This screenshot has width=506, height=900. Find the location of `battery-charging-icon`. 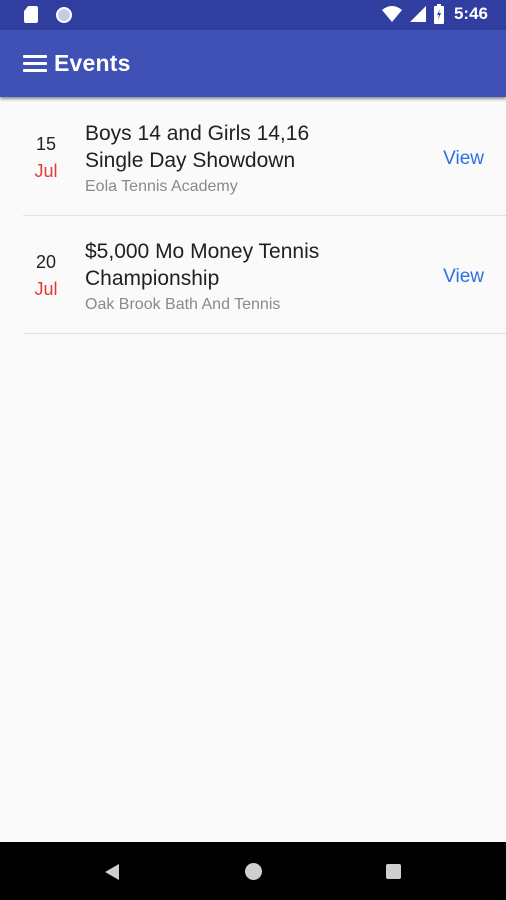

battery-charging-icon is located at coordinates (438, 14).